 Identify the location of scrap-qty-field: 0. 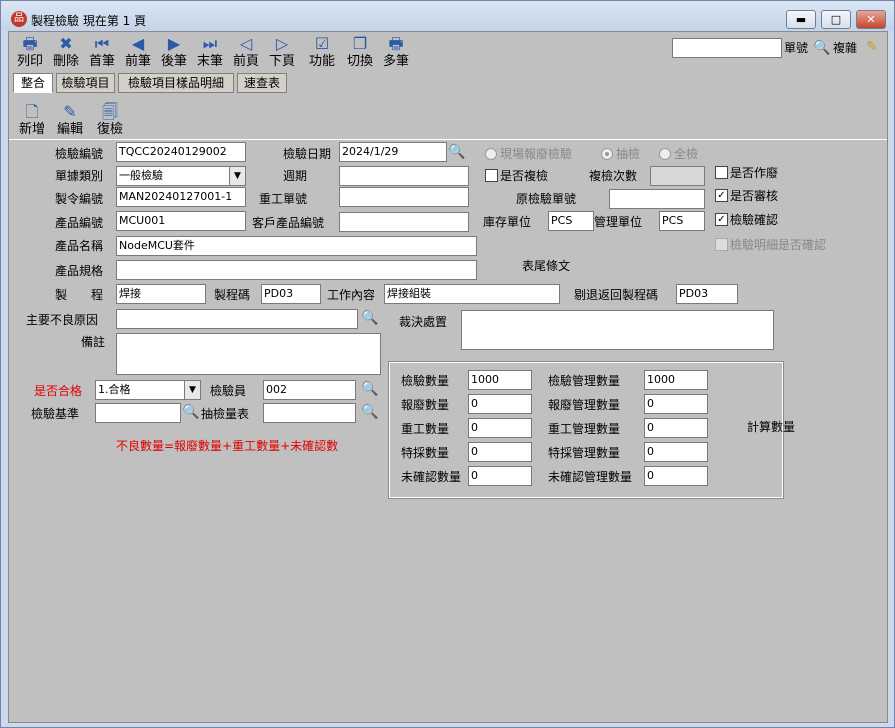
(500, 404).